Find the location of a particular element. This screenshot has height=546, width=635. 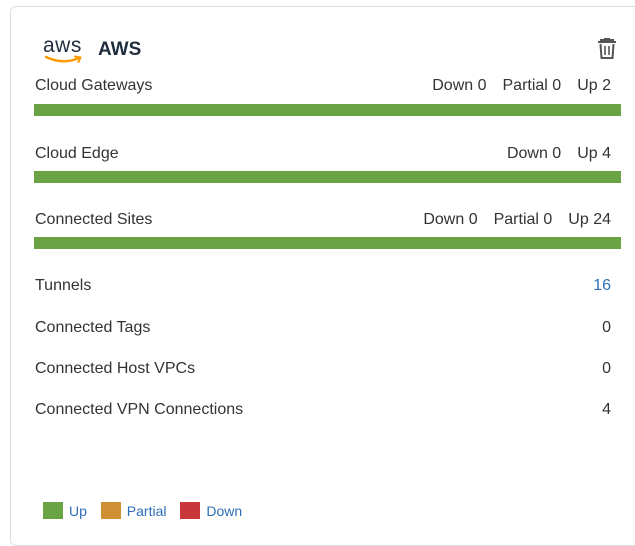

card-header: aws AWS is located at coordinates (325, 50).